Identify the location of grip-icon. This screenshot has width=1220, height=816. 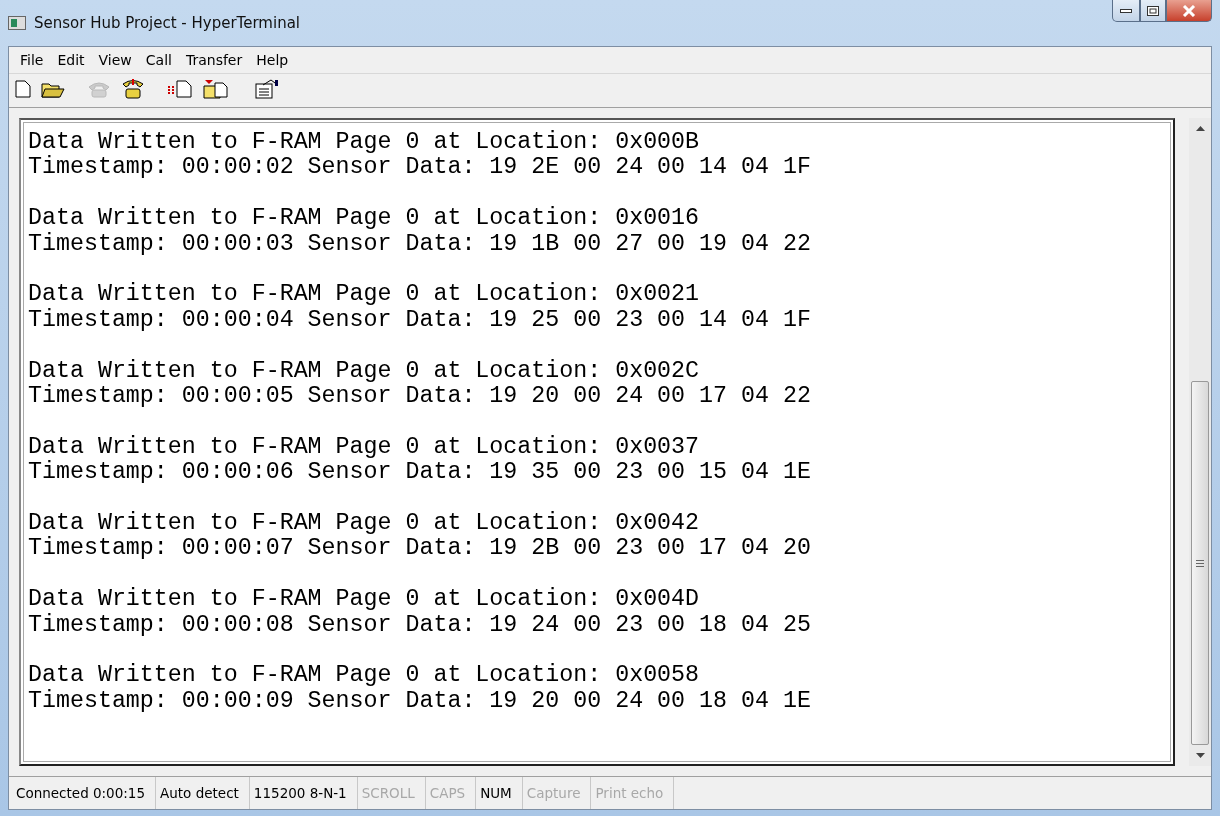
(1200, 563).